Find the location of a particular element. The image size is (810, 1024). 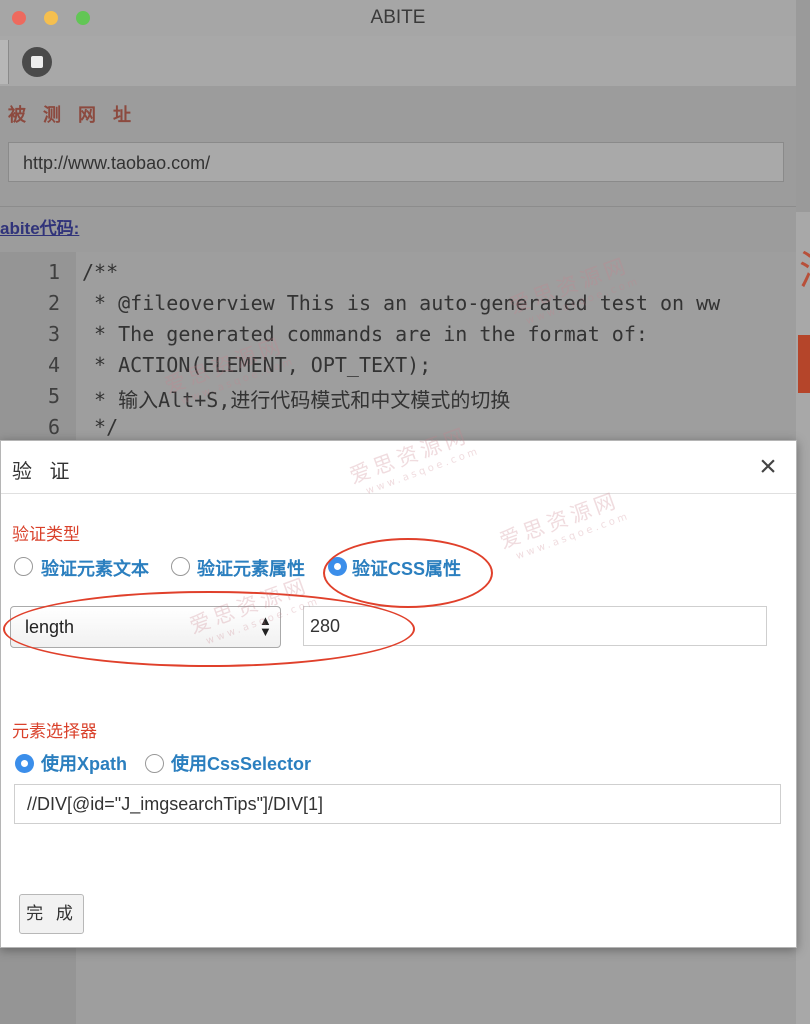

toolbar is located at coordinates (398, 61).